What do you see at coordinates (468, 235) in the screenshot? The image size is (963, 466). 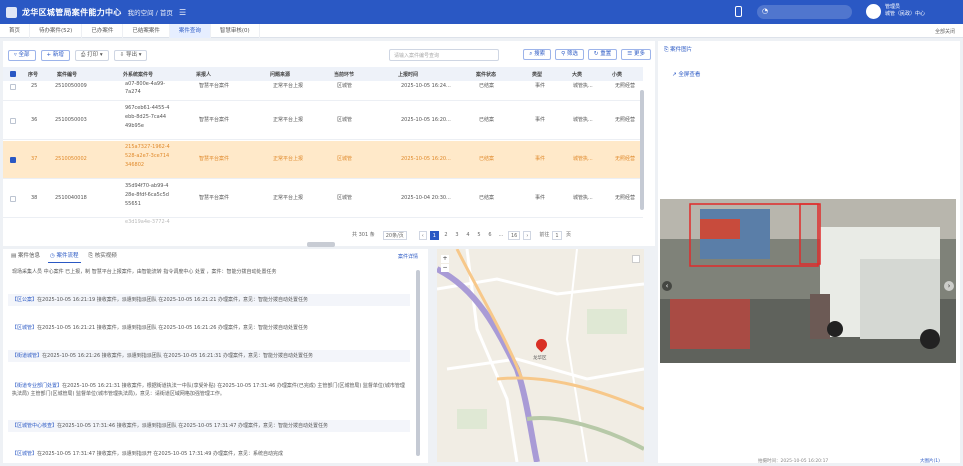 I see `page-4: 4` at bounding box center [468, 235].